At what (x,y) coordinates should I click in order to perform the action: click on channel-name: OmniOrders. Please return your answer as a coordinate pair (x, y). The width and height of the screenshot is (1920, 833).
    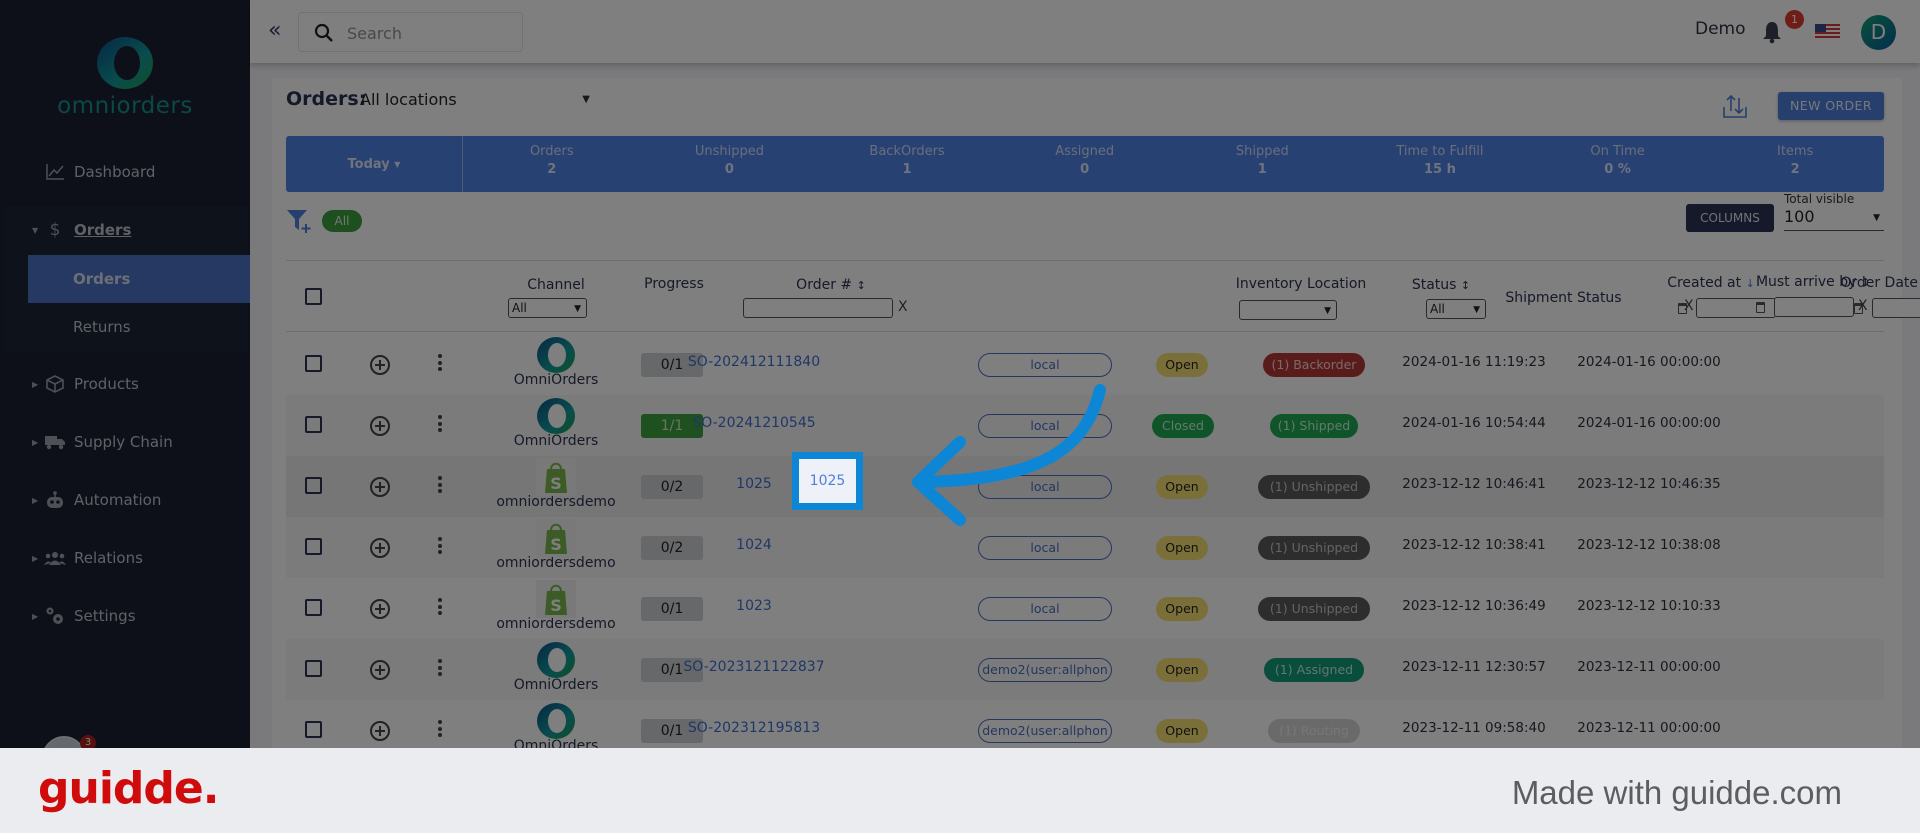
    Looking at the image, I should click on (556, 685).